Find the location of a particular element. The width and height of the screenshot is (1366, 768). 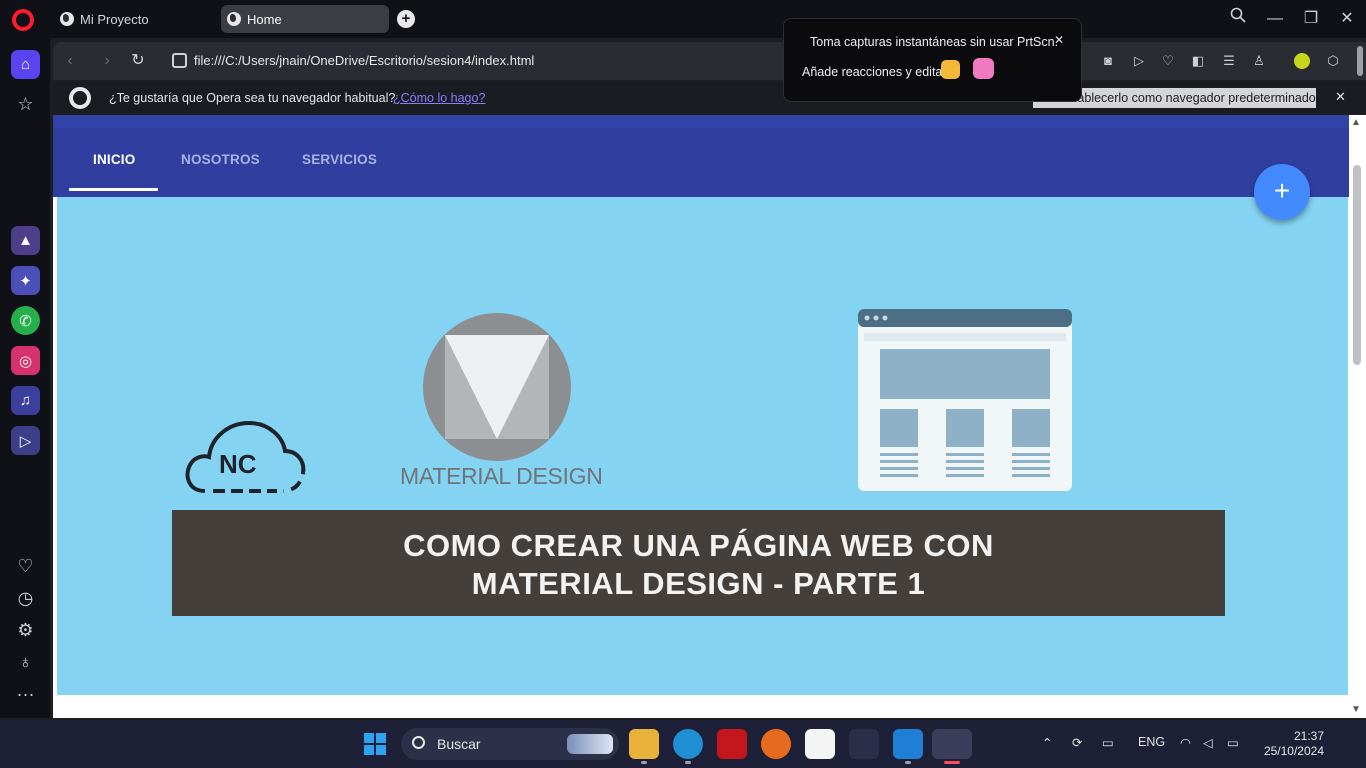

toolbar-scroll-handle is located at coordinates (1360, 61).